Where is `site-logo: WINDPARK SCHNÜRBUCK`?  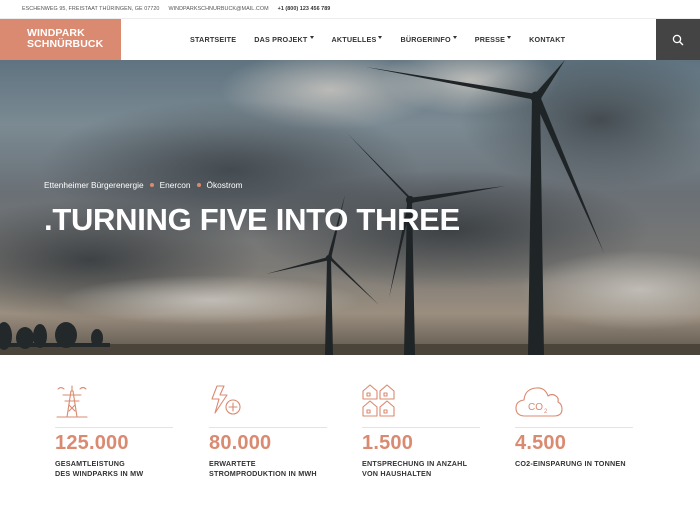 site-logo: WINDPARK SCHNÜRBUCK is located at coordinates (60, 39).